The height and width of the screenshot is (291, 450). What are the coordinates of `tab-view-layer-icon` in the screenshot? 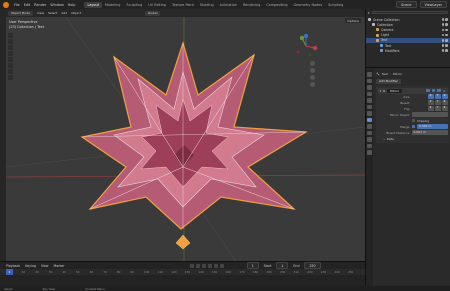 It's located at (369, 93).